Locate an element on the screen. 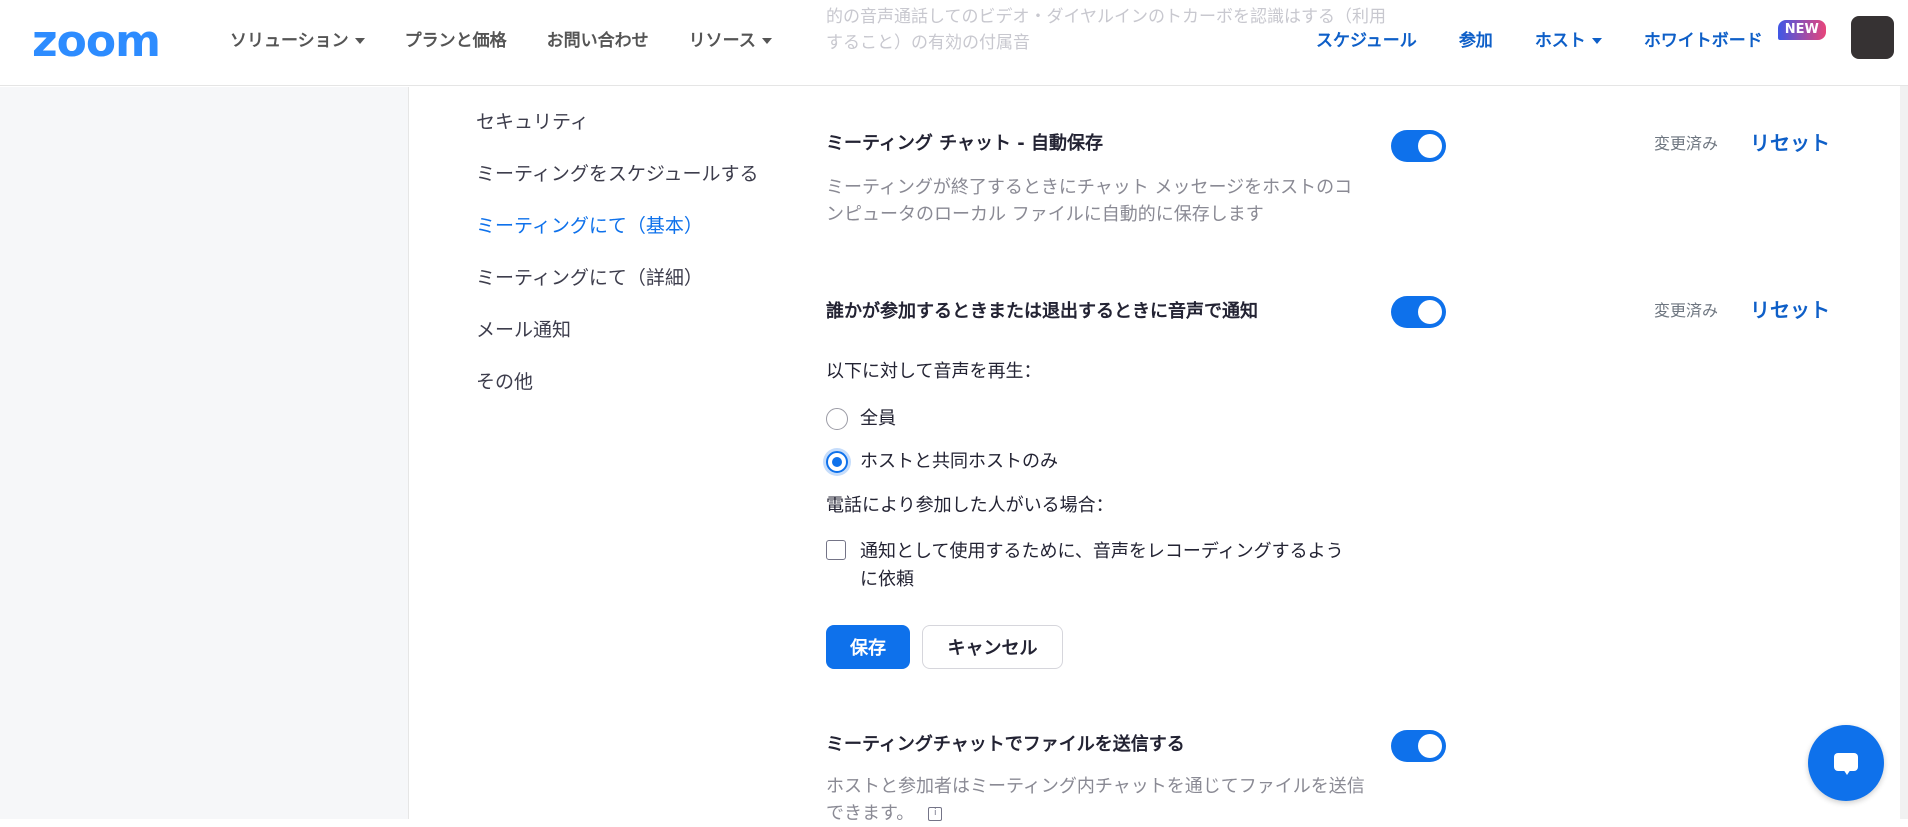  chat-support-button is located at coordinates (1846, 763).